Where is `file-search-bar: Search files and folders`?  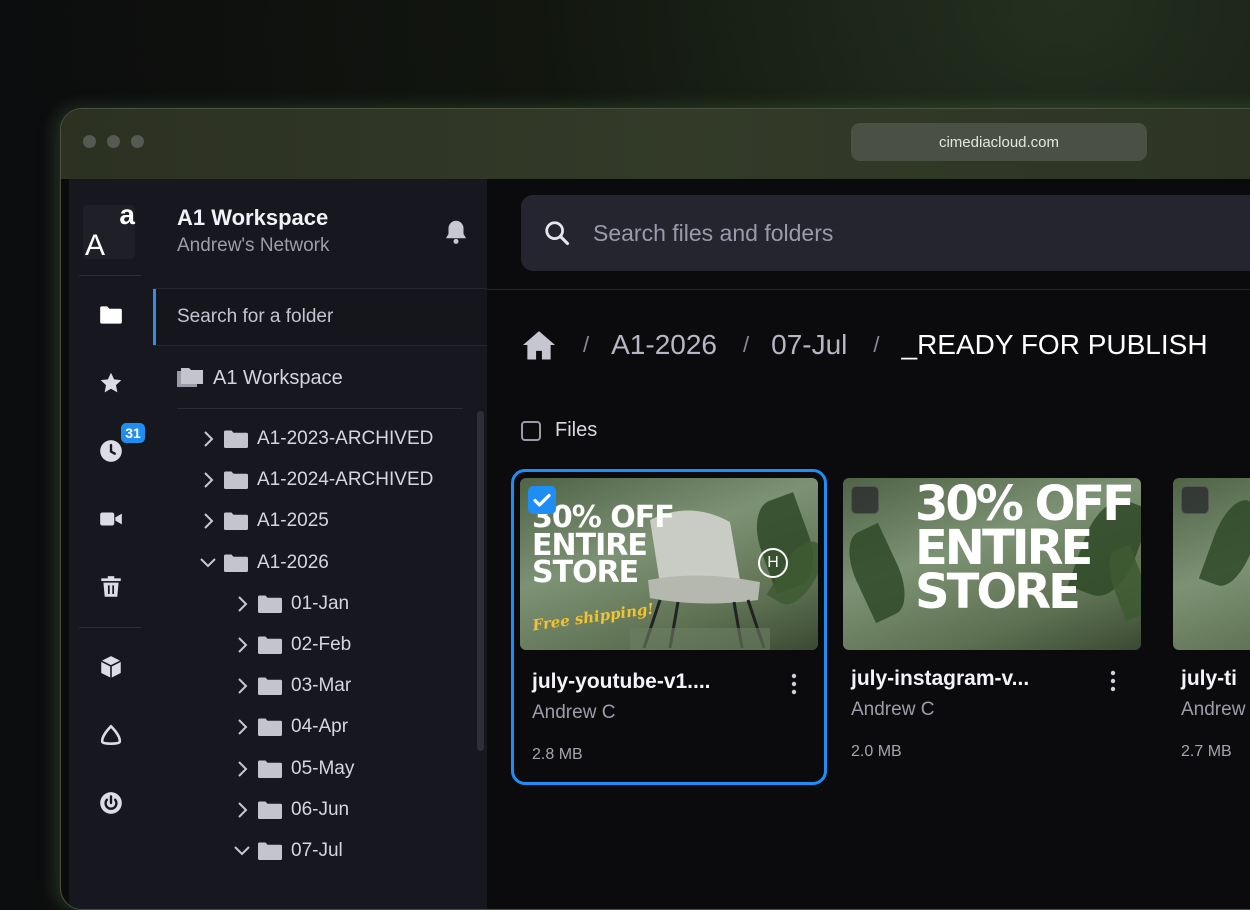
file-search-bar: Search files and folders is located at coordinates (885, 233).